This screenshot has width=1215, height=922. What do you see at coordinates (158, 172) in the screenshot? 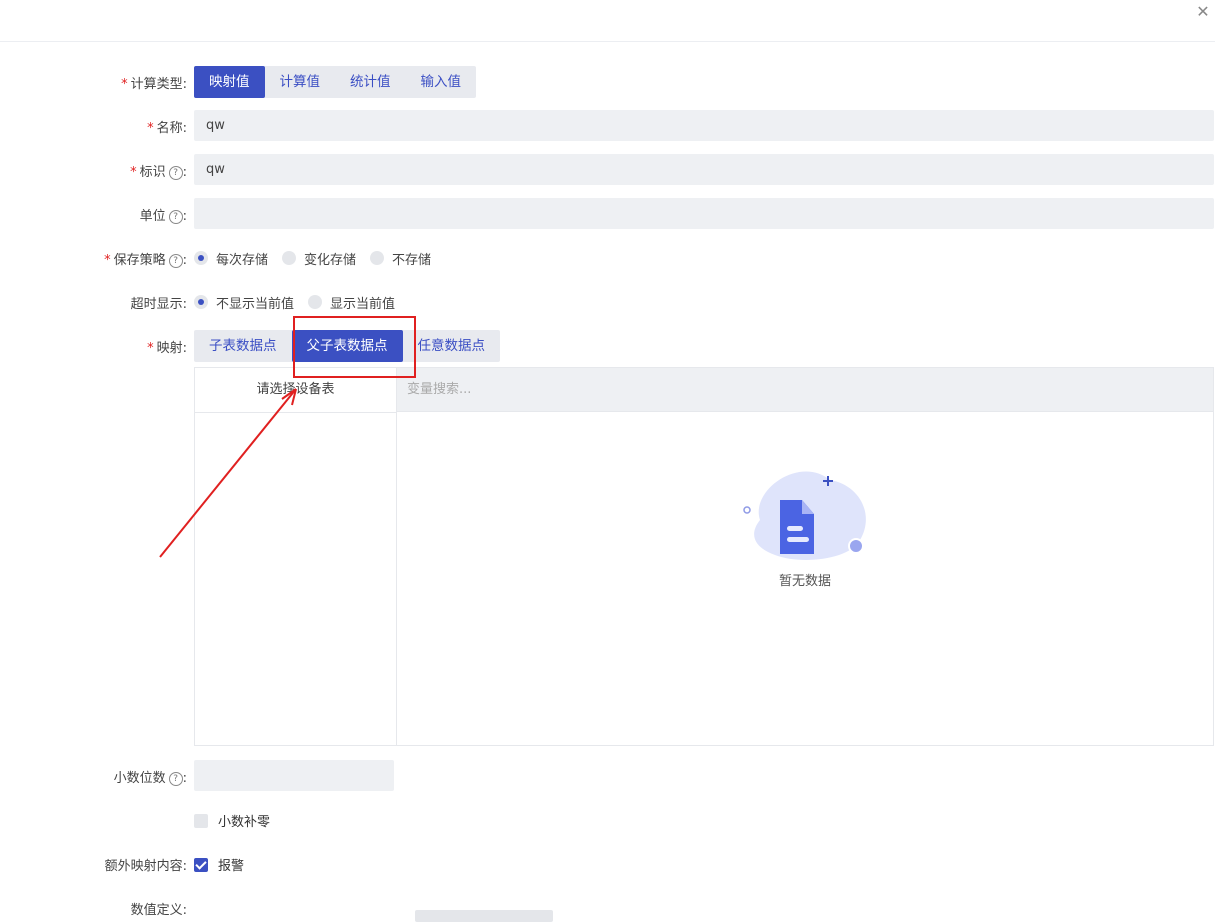
I see `identifier-label: * 标识?:` at bounding box center [158, 172].